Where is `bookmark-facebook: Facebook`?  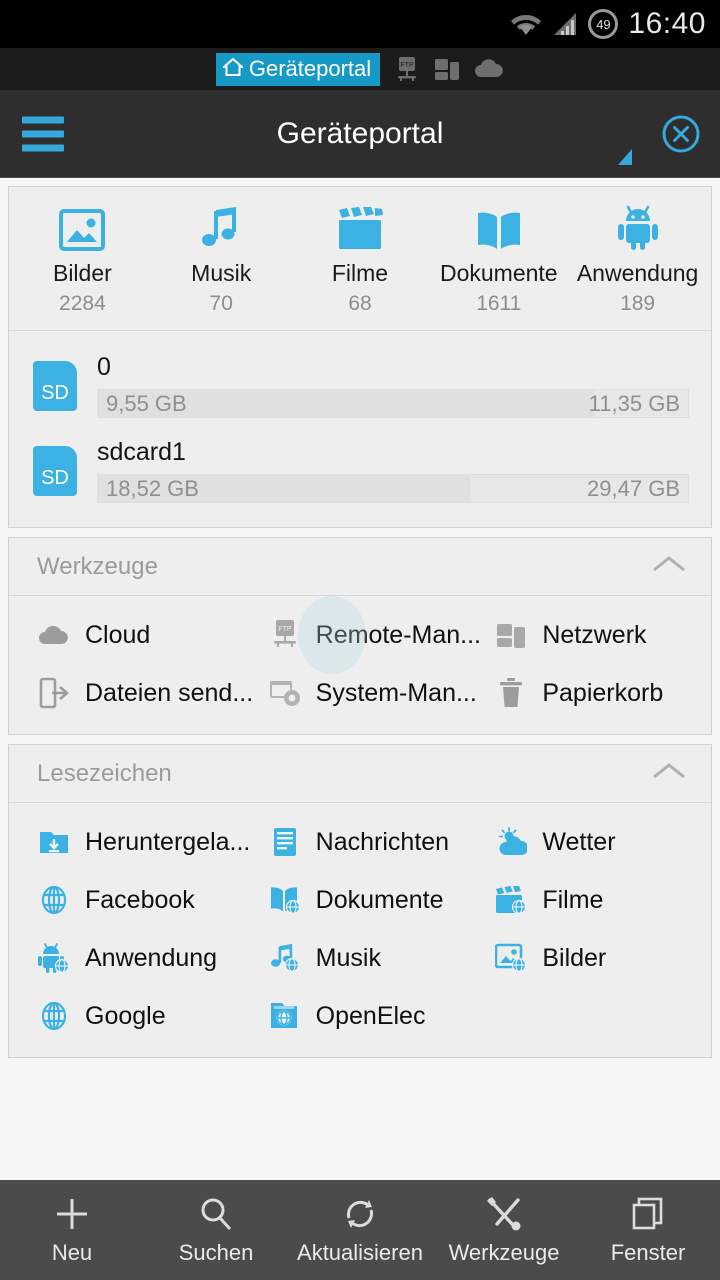 bookmark-facebook: Facebook is located at coordinates (131, 900).